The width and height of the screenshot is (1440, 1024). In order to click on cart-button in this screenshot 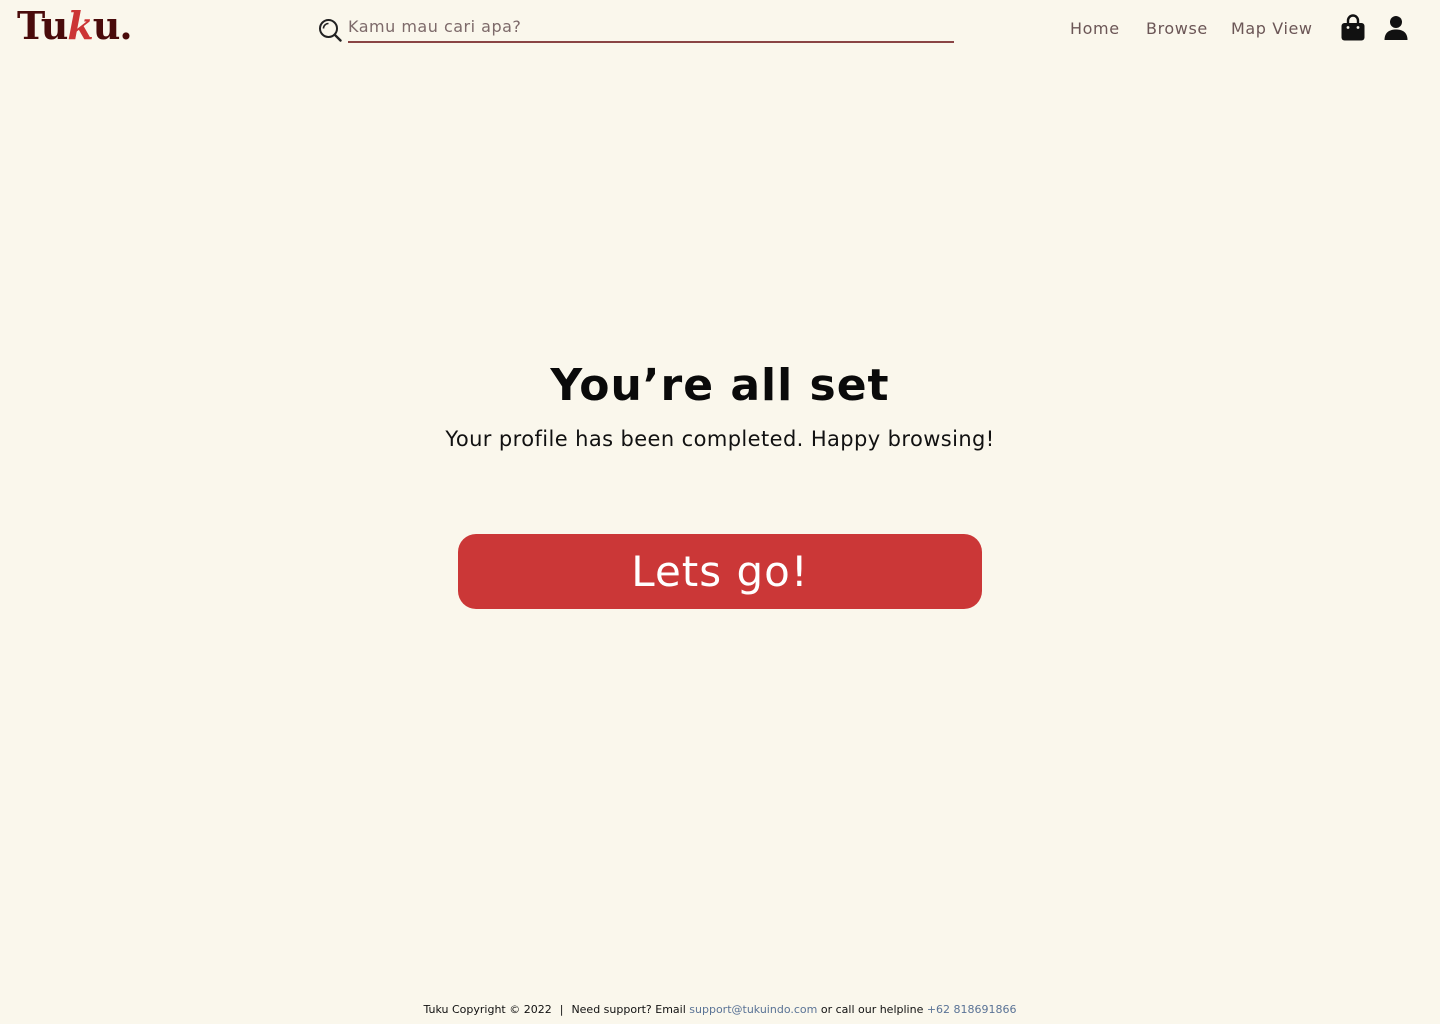, I will do `click(1353, 28)`.